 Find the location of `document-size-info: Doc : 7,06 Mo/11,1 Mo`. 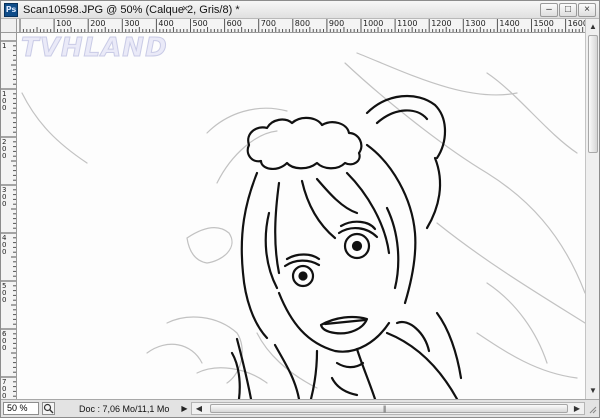

document-size-info: Doc : 7,06 Mo/11,1 Mo is located at coordinates (124, 409).